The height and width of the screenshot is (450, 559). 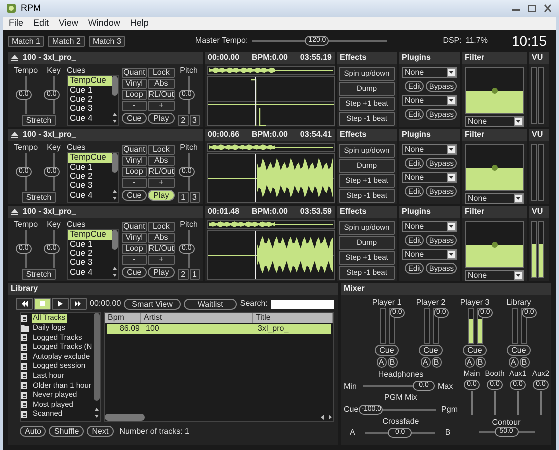 What do you see at coordinates (60, 304) in the screenshot?
I see `play-button` at bounding box center [60, 304].